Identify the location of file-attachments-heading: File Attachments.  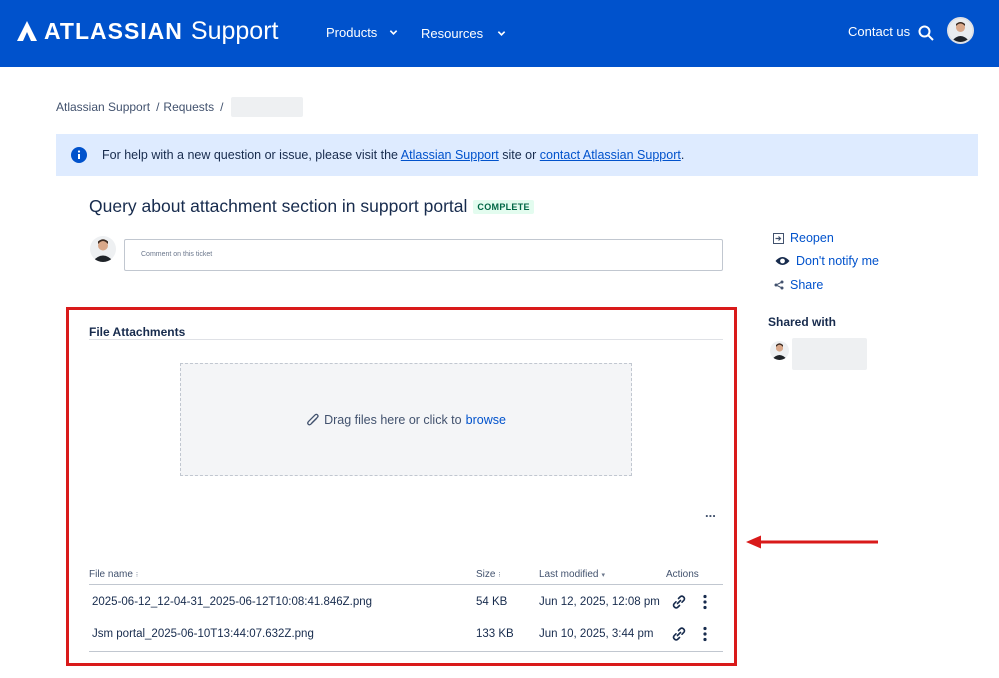
(137, 332).